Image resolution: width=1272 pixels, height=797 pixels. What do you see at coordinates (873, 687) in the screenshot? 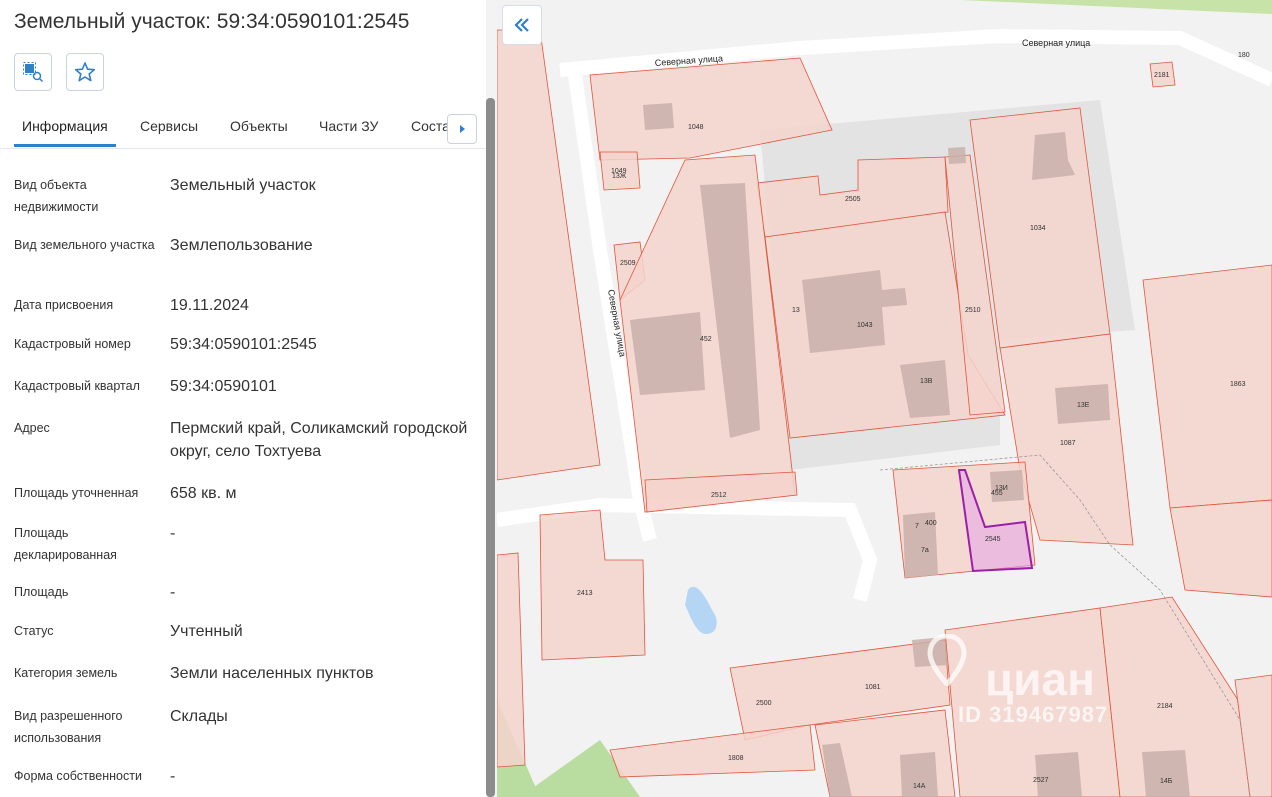
I see `plot-number: 1081` at bounding box center [873, 687].